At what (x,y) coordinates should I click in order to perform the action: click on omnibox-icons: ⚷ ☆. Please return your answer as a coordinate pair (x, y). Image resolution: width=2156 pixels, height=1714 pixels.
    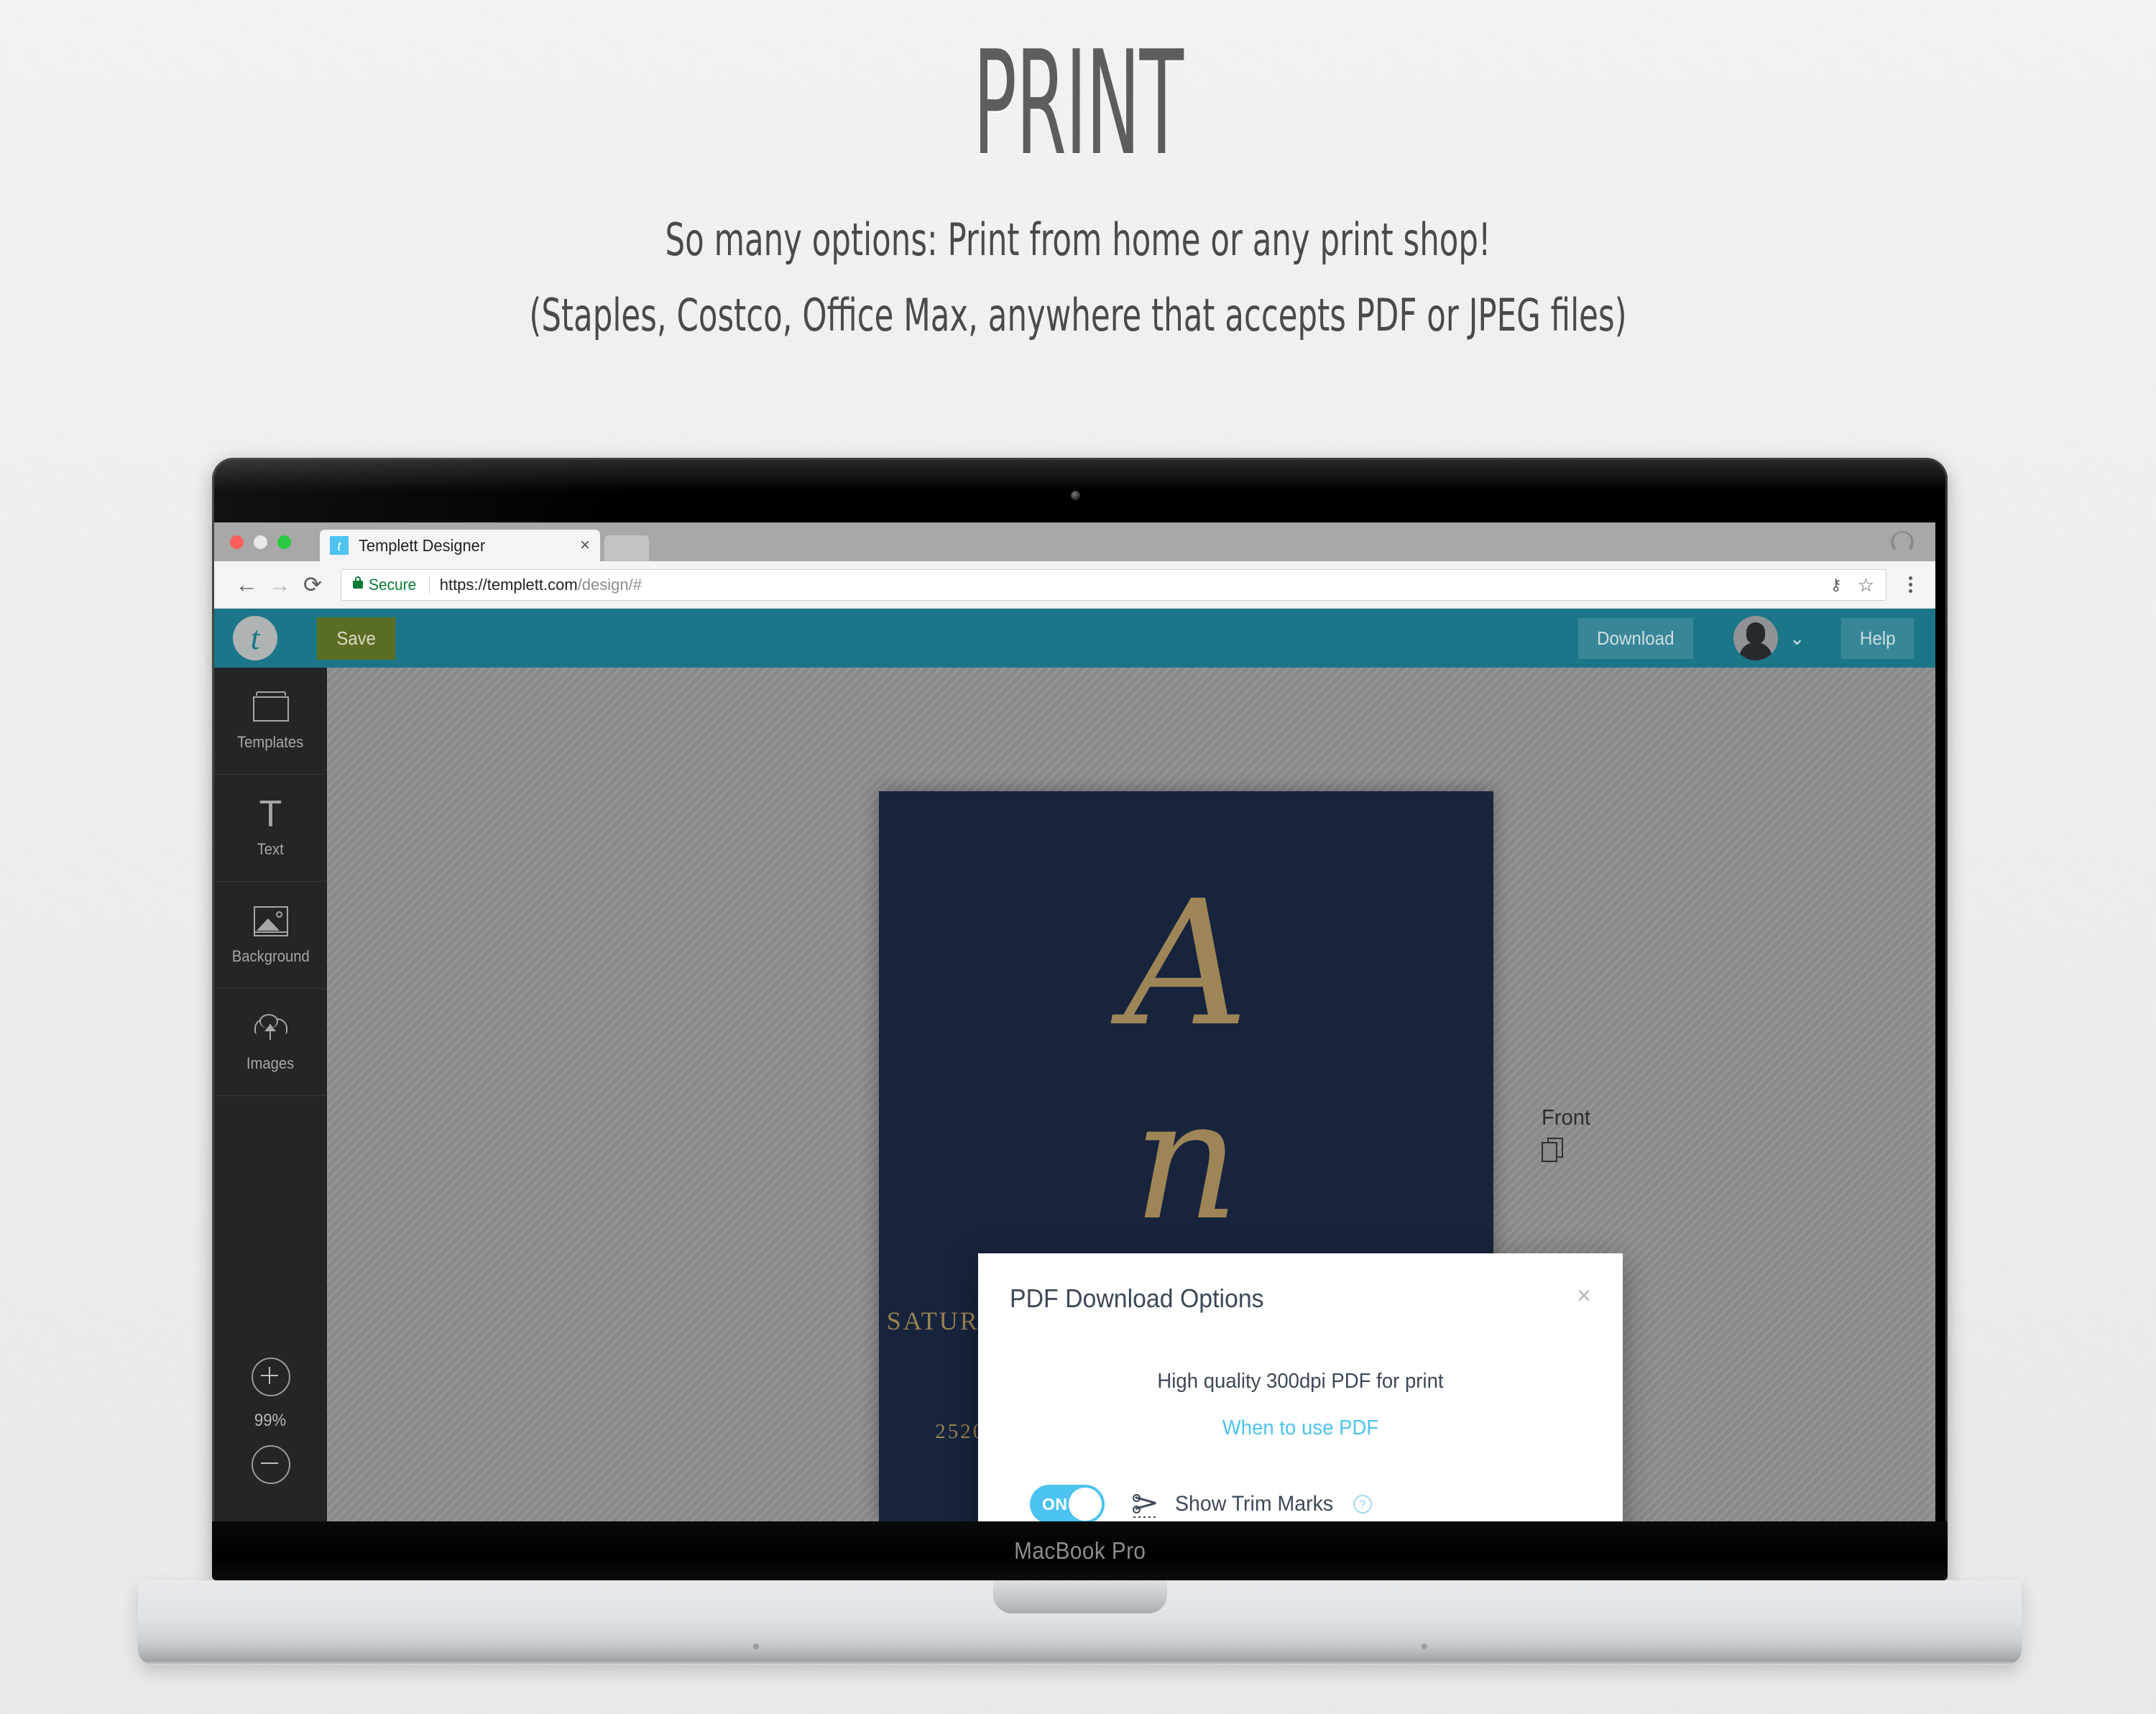
    Looking at the image, I should click on (1852, 585).